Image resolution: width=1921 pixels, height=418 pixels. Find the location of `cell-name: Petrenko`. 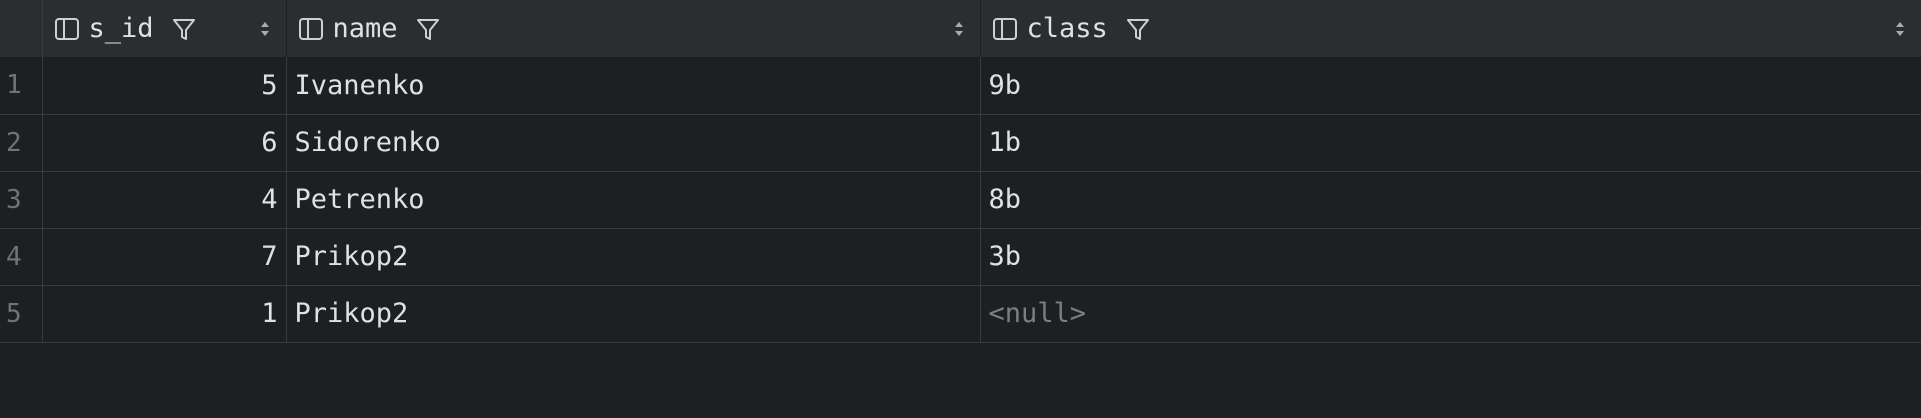

cell-name: Petrenko is located at coordinates (633, 200).